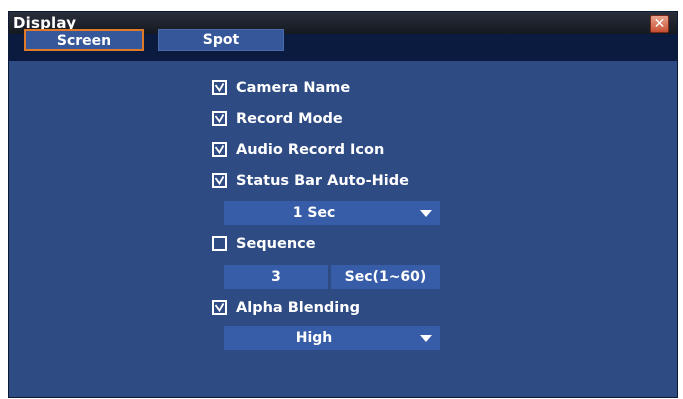  I want to click on alpha-blending-checkbox, so click(219, 307).